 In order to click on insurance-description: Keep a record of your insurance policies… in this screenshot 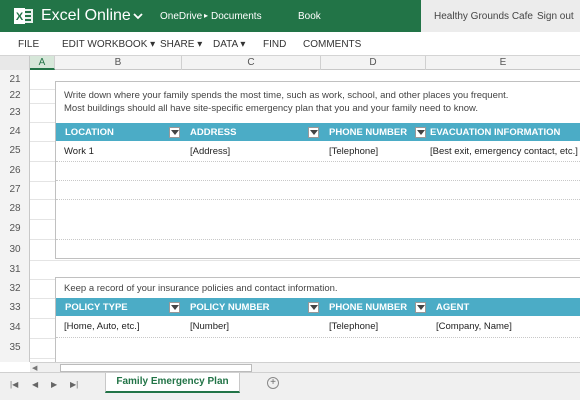, I will do `click(201, 288)`.